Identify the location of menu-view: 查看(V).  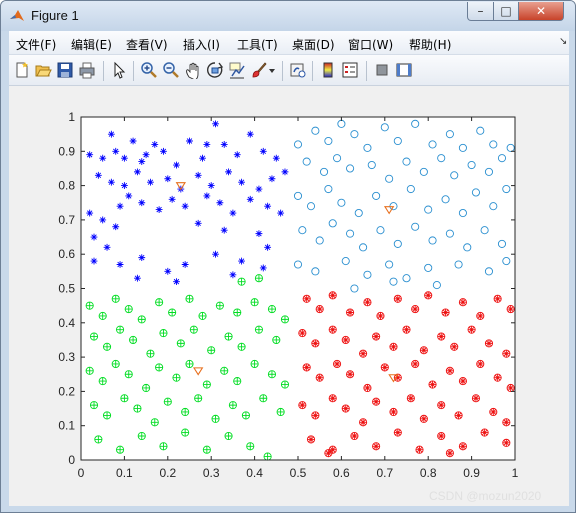
(147, 44).